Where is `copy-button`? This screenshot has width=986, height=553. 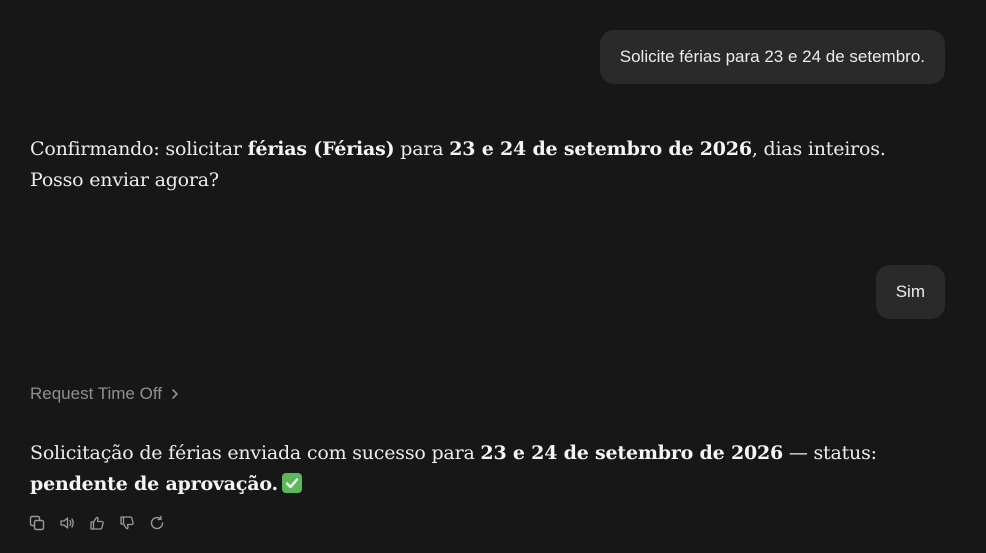
copy-button is located at coordinates (37, 523).